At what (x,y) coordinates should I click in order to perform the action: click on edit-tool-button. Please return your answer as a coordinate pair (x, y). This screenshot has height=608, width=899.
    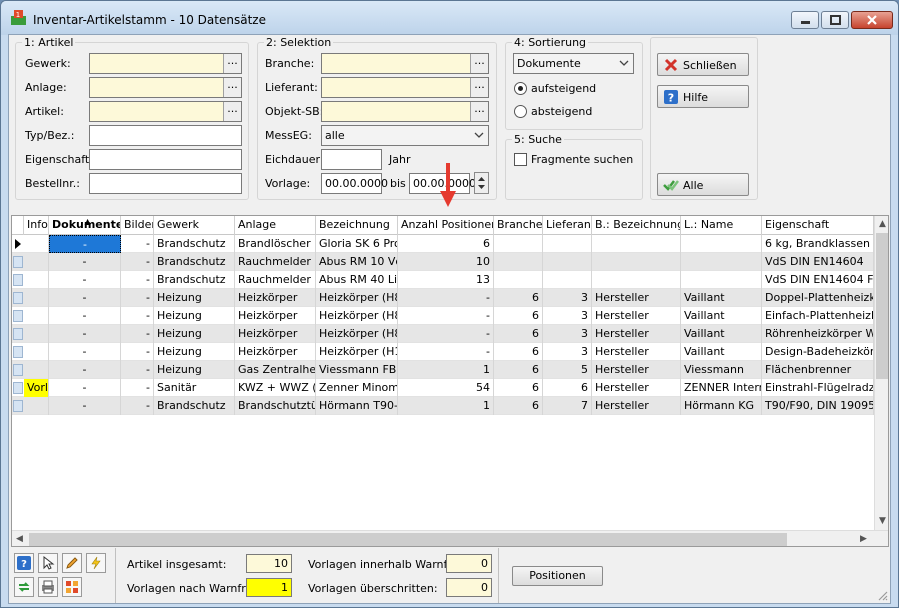
    Looking at the image, I should click on (72, 563).